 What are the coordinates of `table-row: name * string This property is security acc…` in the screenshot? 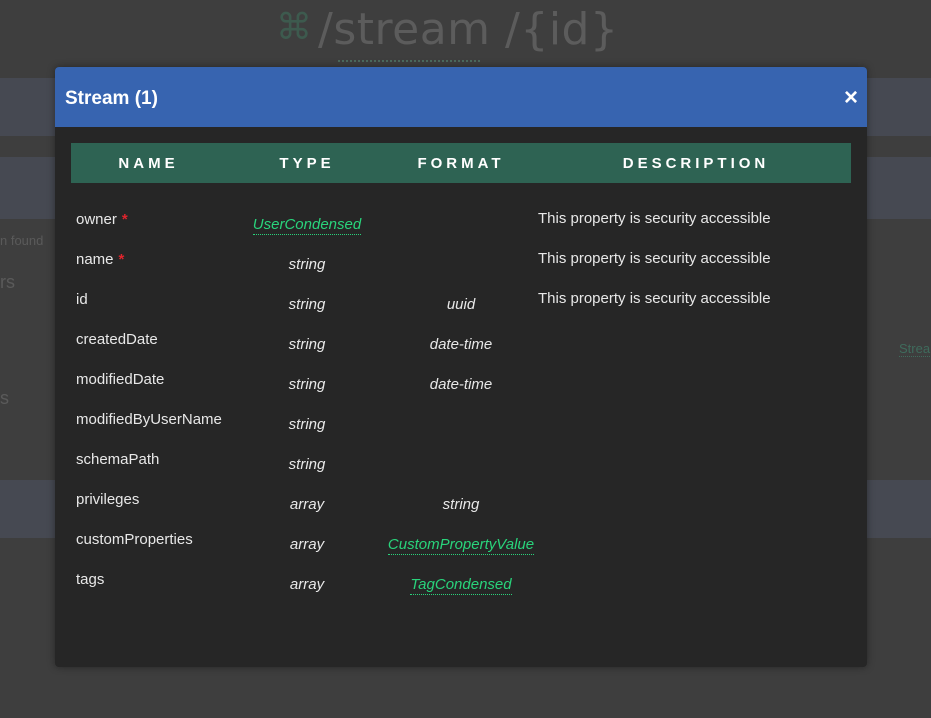 It's located at (461, 259).